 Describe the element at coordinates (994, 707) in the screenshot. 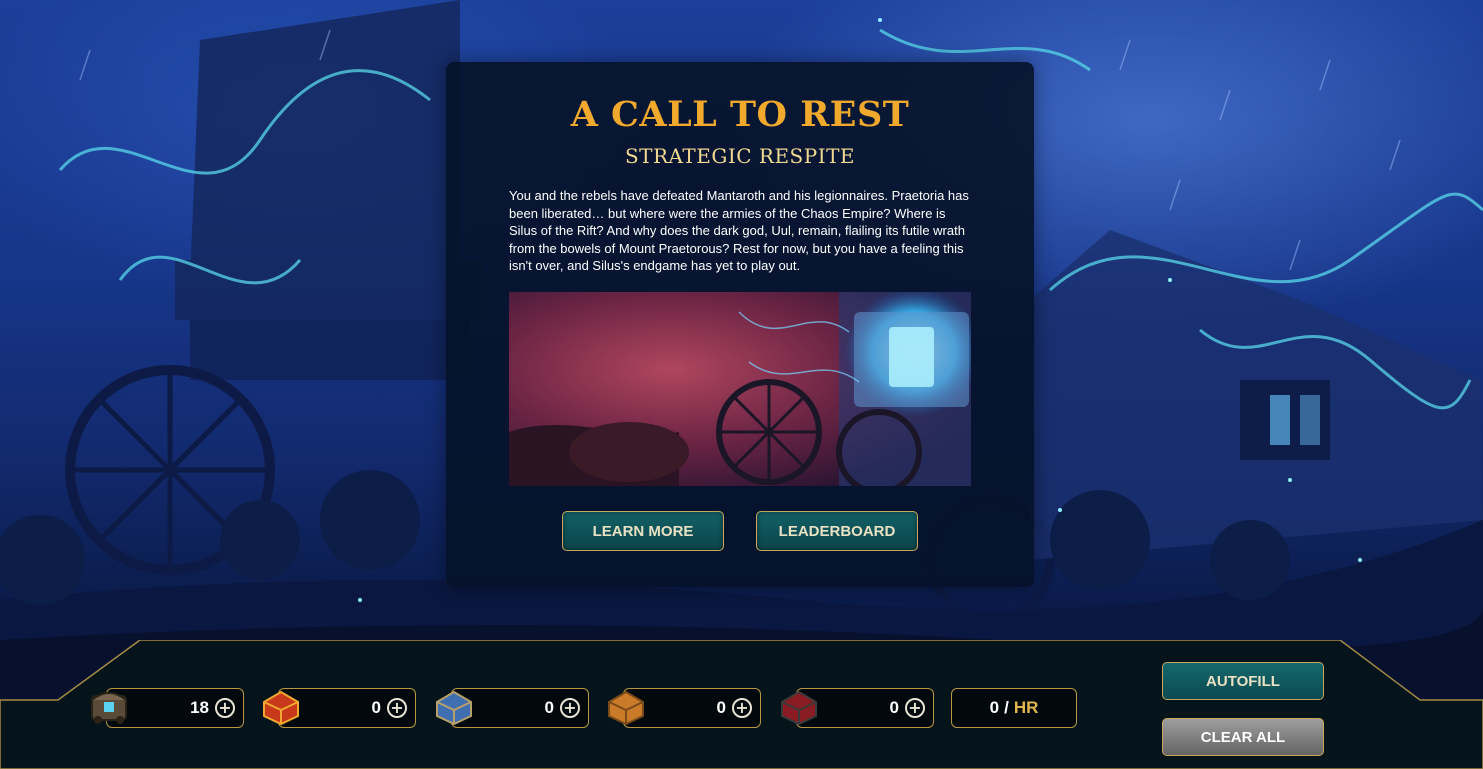

I see `rate-value: 0` at that location.